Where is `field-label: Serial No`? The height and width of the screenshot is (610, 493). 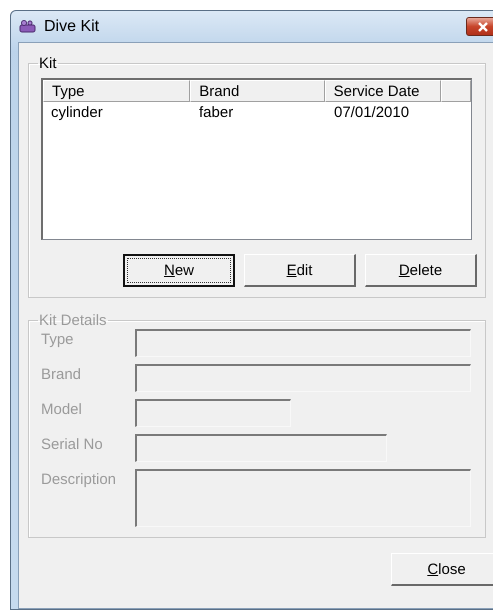 field-label: Serial No is located at coordinates (72, 444).